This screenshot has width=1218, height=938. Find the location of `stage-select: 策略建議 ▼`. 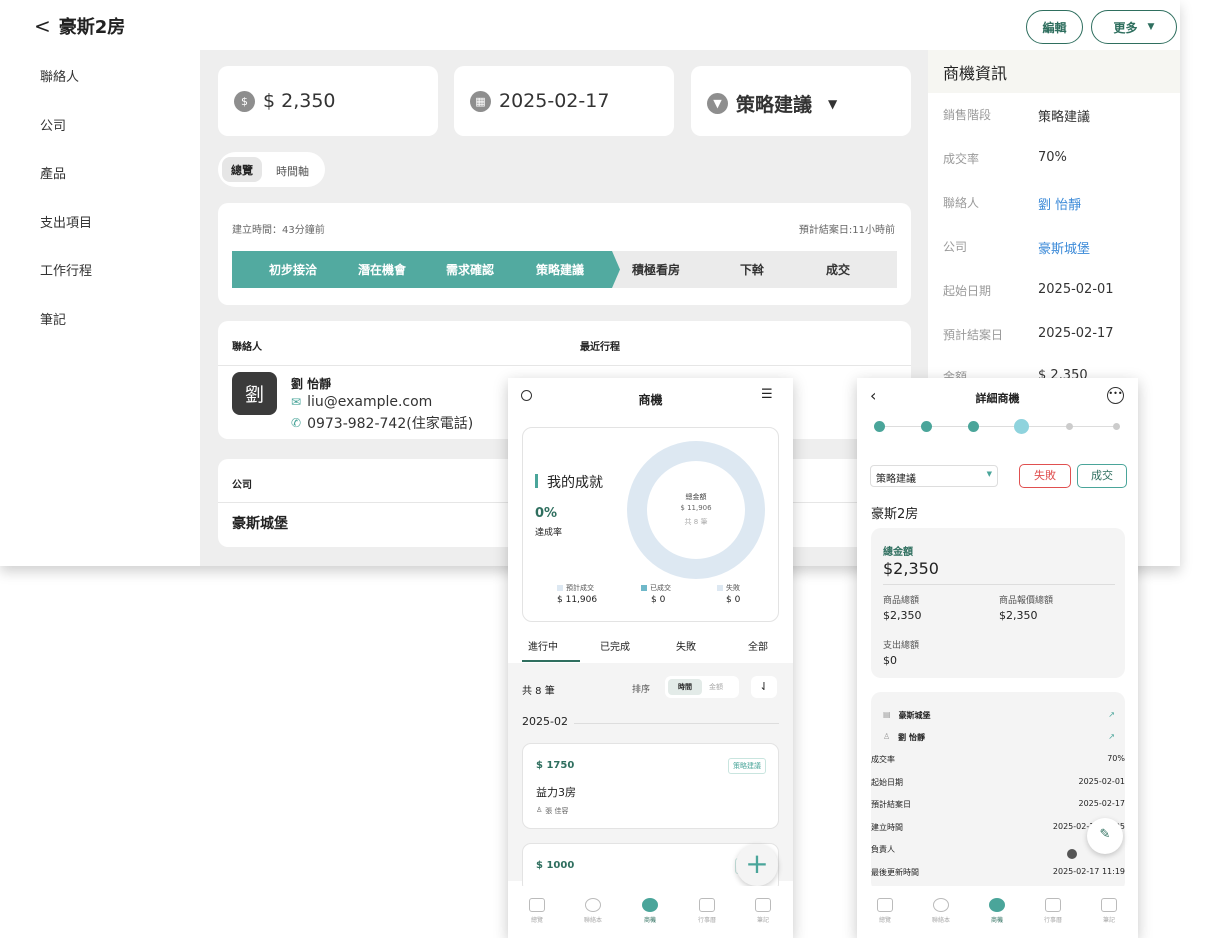

stage-select: 策略建議 ▼ is located at coordinates (934, 476).